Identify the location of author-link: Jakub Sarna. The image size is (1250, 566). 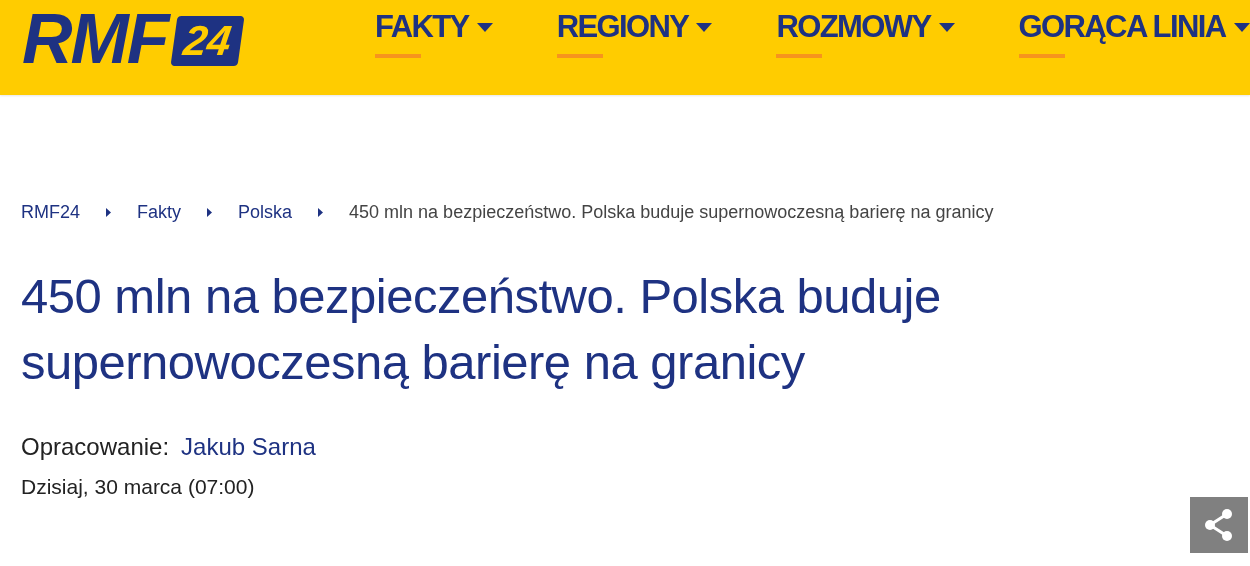
(248, 447).